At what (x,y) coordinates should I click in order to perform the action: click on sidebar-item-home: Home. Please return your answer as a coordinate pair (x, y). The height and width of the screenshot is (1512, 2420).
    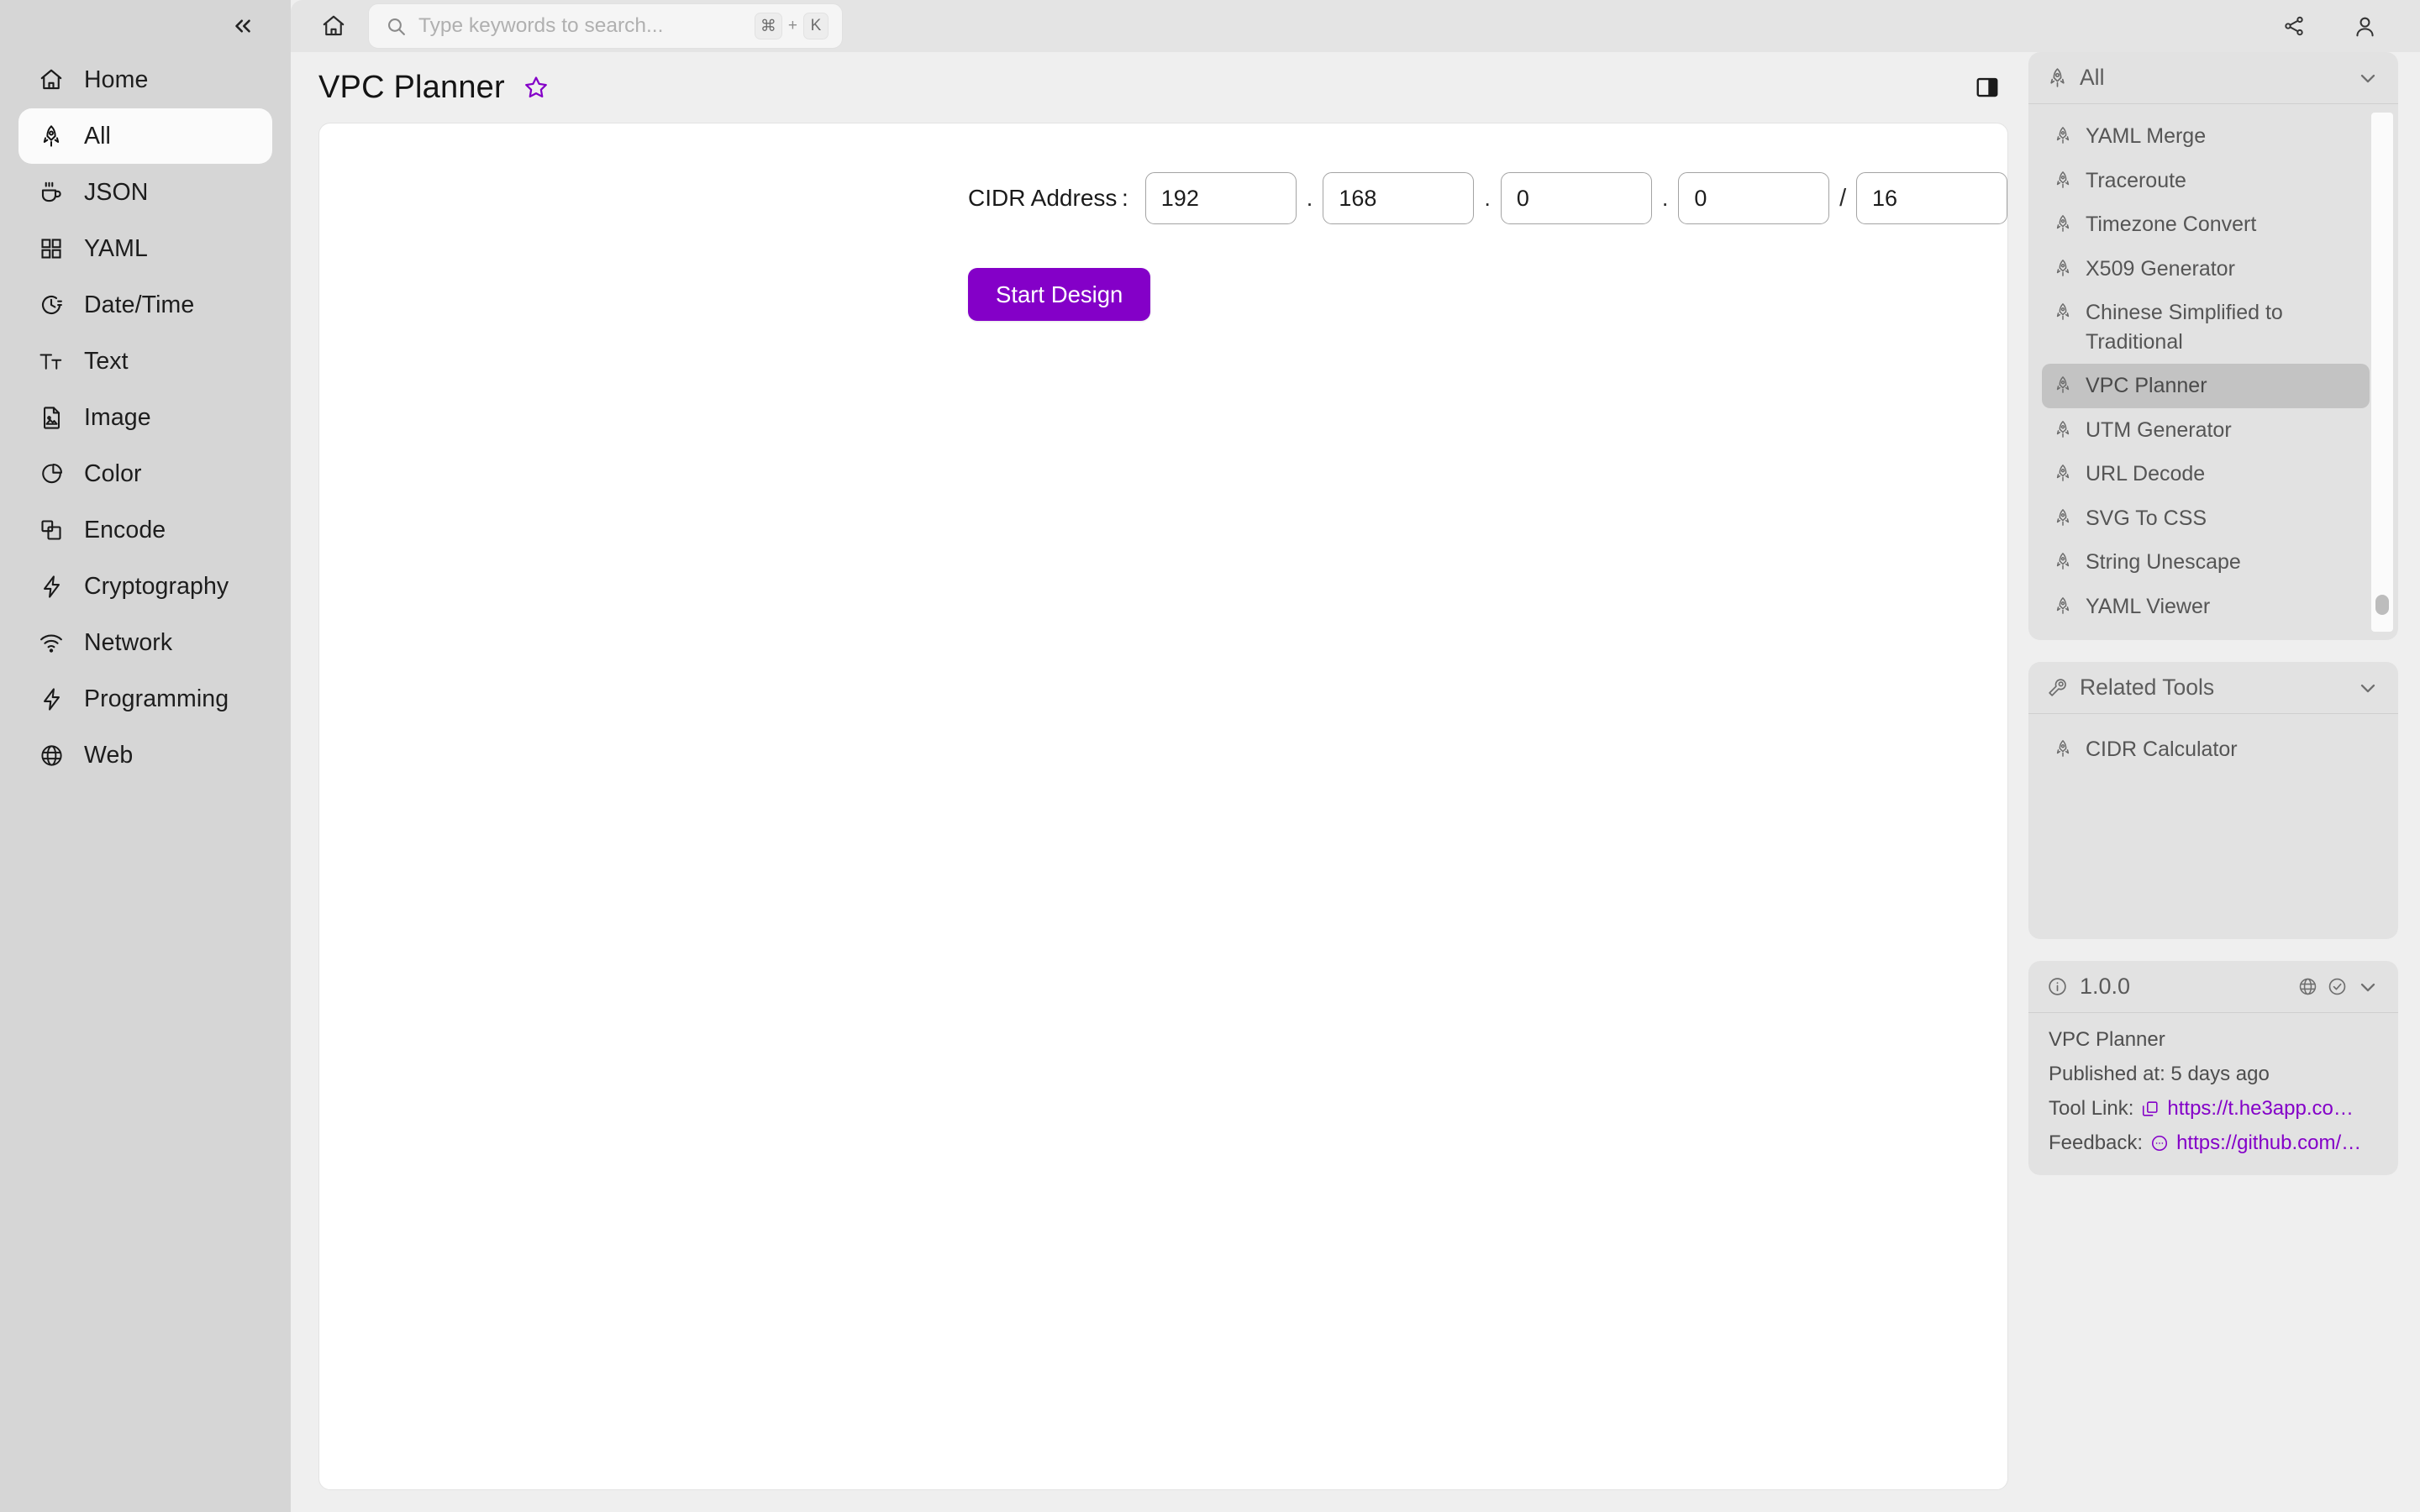
    Looking at the image, I should click on (145, 80).